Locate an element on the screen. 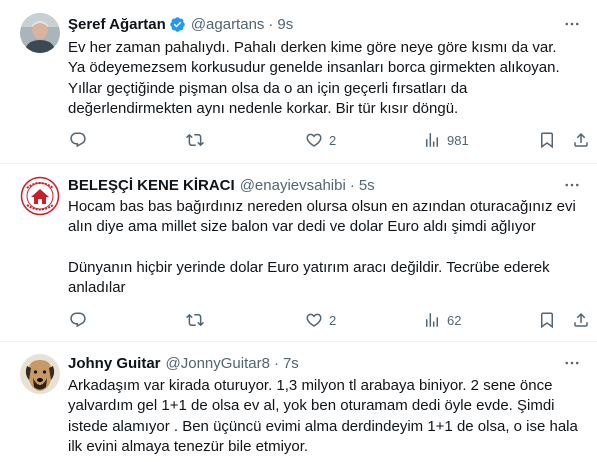 This screenshot has width=597, height=462. user-handle: @agartans is located at coordinates (228, 24).